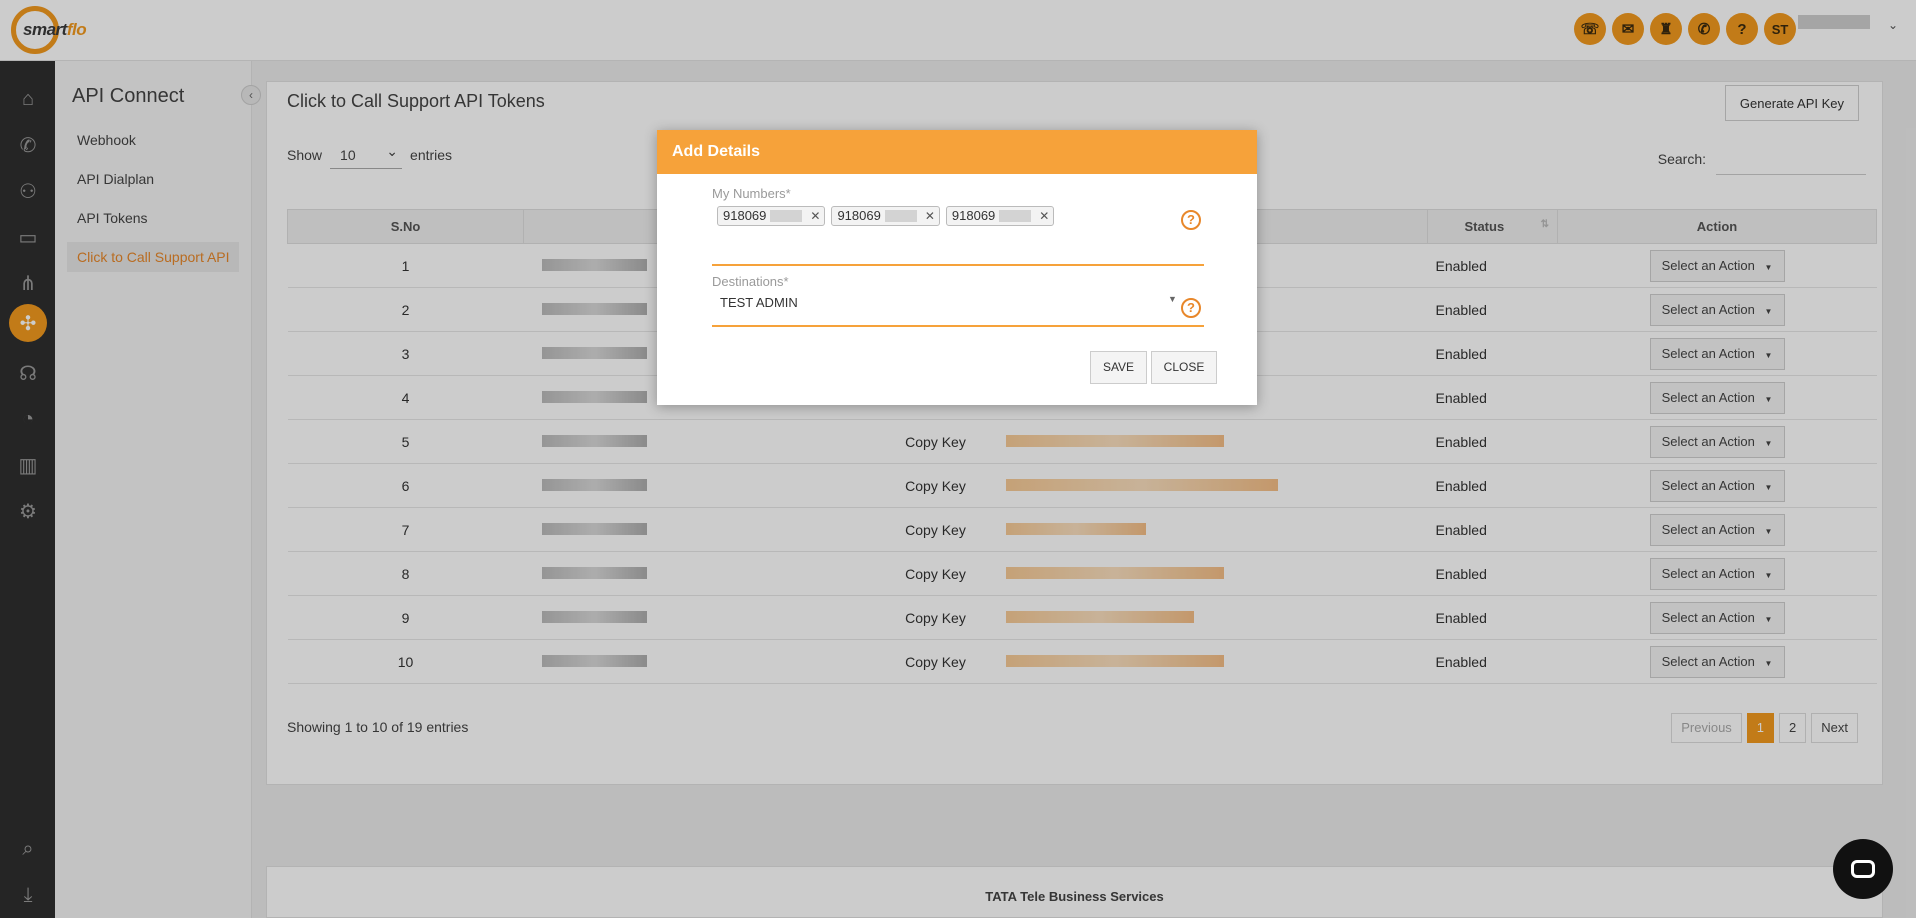 This screenshot has height=918, width=1916. What do you see at coordinates (1191, 308) in the screenshot?
I see `destinations-help-icon: ?` at bounding box center [1191, 308].